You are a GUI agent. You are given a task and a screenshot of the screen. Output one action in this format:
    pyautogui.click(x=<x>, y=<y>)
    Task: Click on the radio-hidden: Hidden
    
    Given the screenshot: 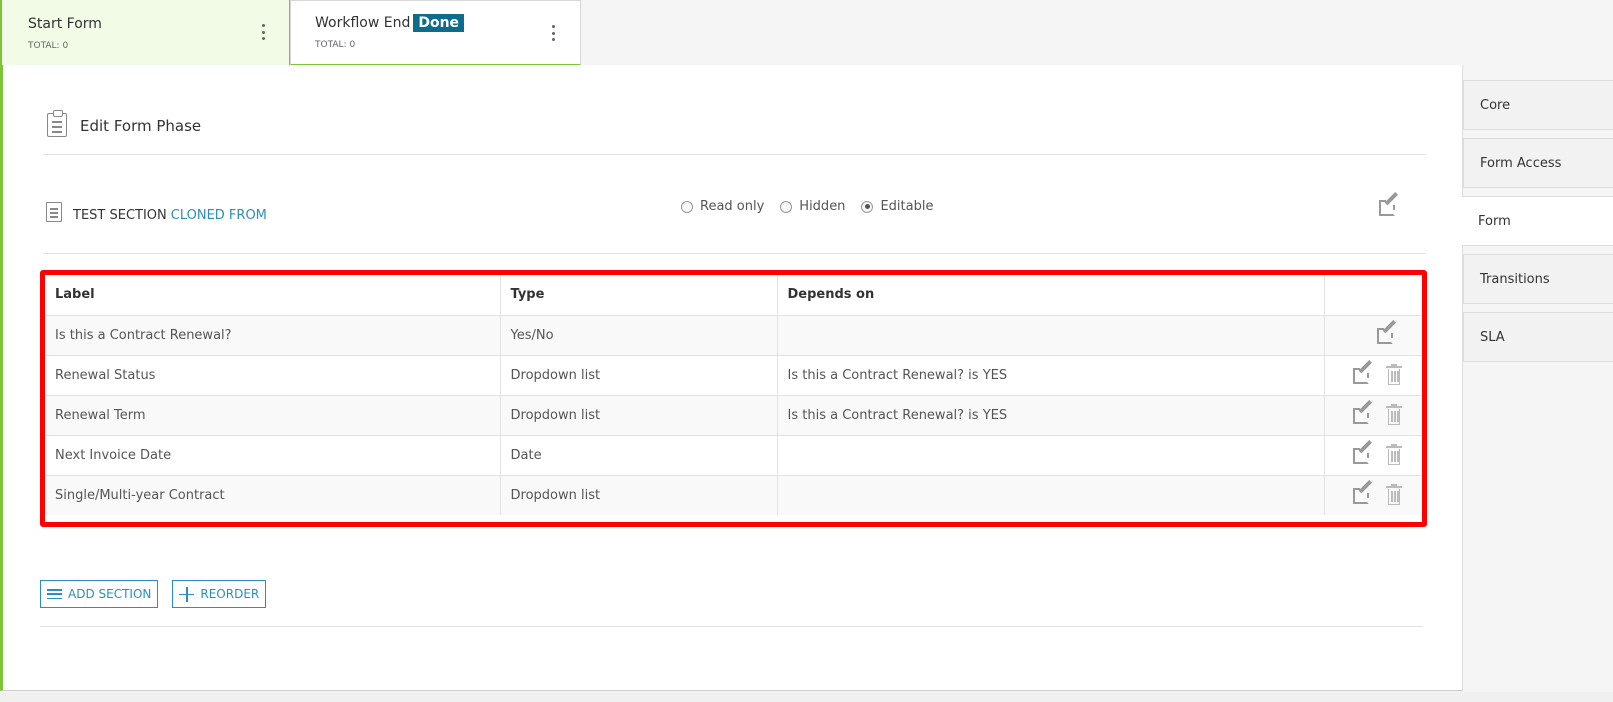 What is the action you would take?
    pyautogui.click(x=812, y=206)
    